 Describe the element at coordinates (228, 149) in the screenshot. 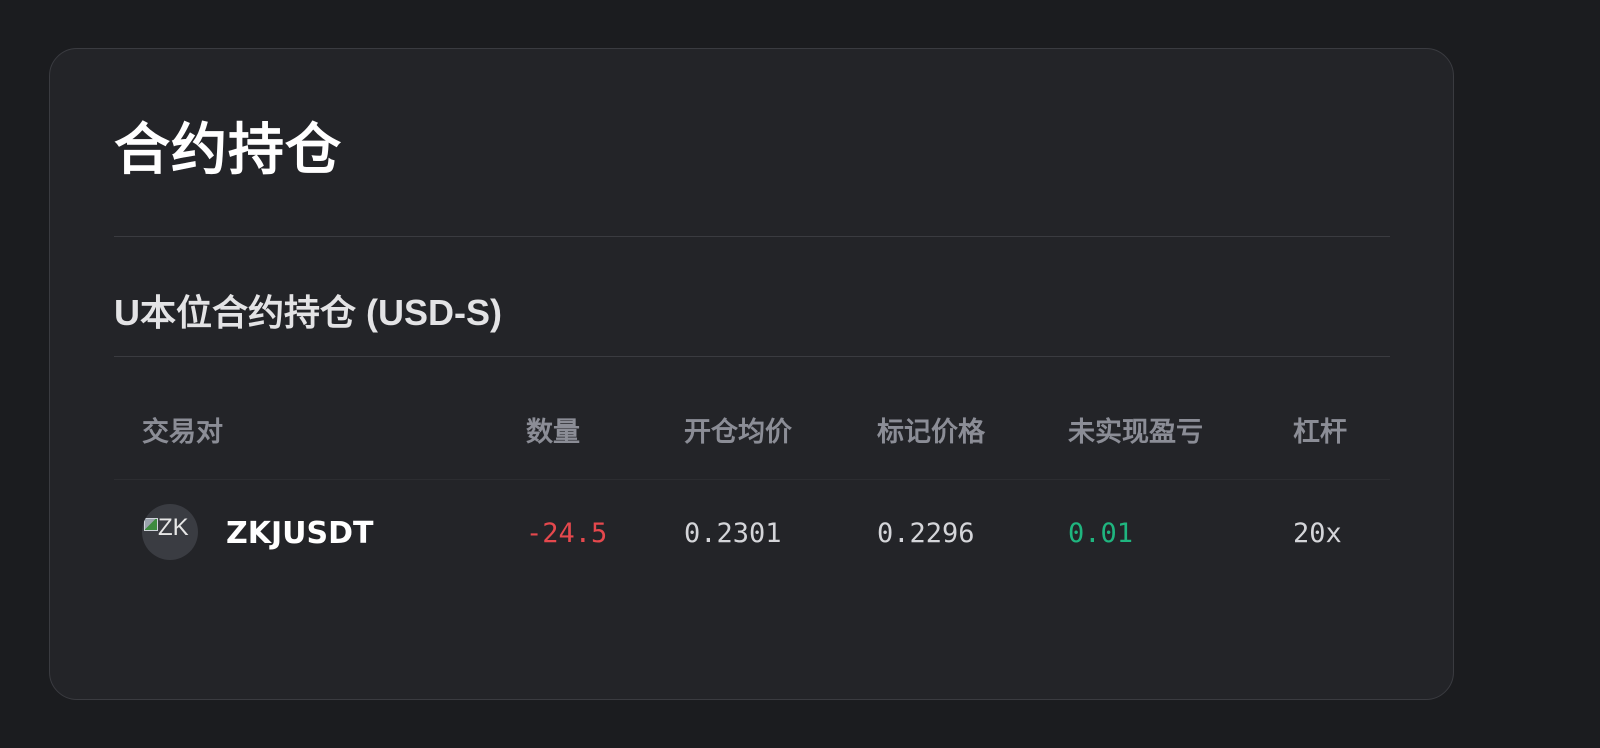

I see `page-title: 合约持仓` at that location.